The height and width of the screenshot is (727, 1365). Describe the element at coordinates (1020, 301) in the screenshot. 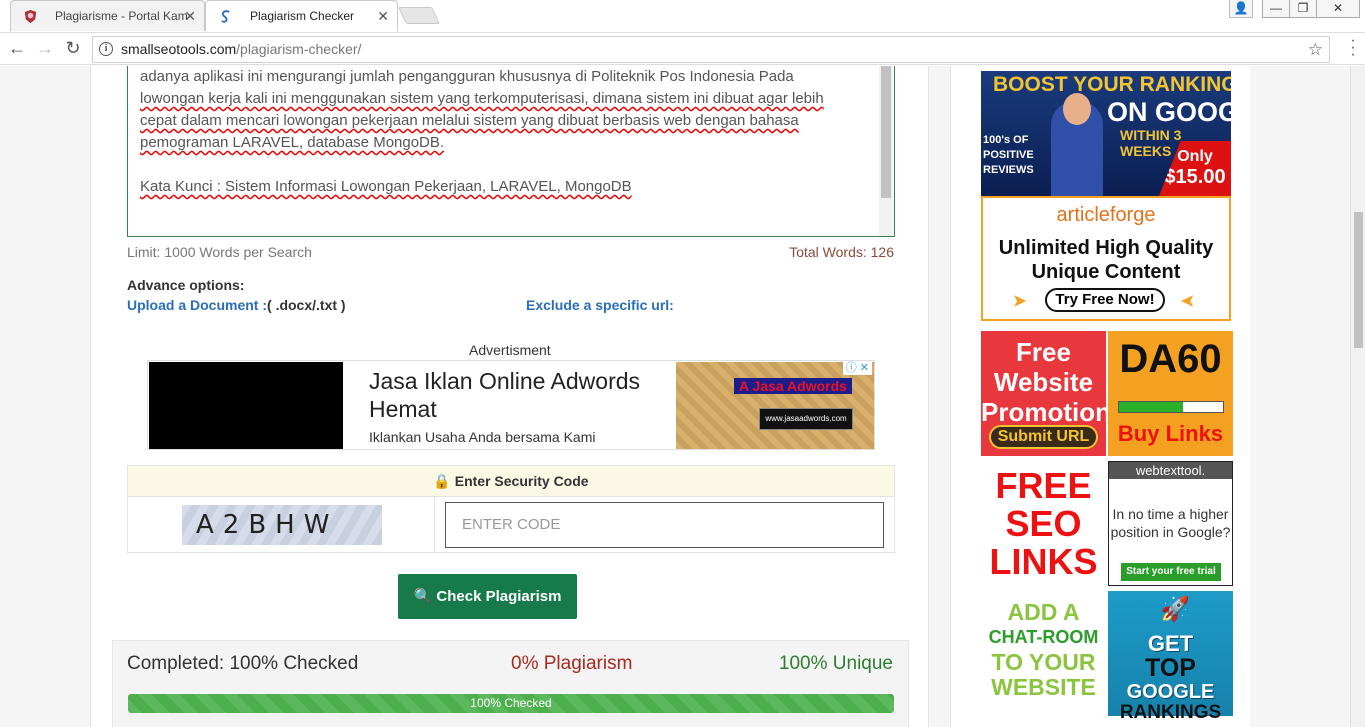

I see `arrow-right-icon: ➤` at that location.